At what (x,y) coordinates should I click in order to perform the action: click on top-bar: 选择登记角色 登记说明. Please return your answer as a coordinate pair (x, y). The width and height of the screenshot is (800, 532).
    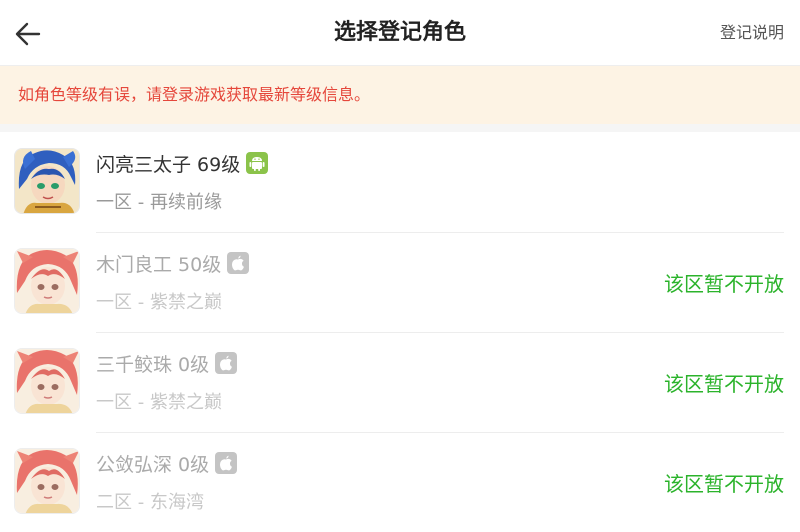
    Looking at the image, I should click on (400, 33).